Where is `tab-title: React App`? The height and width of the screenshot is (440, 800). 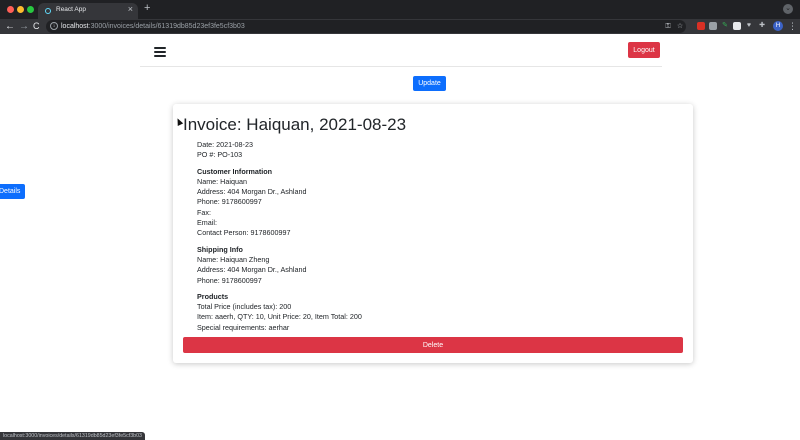
tab-title: React App is located at coordinates (71, 9).